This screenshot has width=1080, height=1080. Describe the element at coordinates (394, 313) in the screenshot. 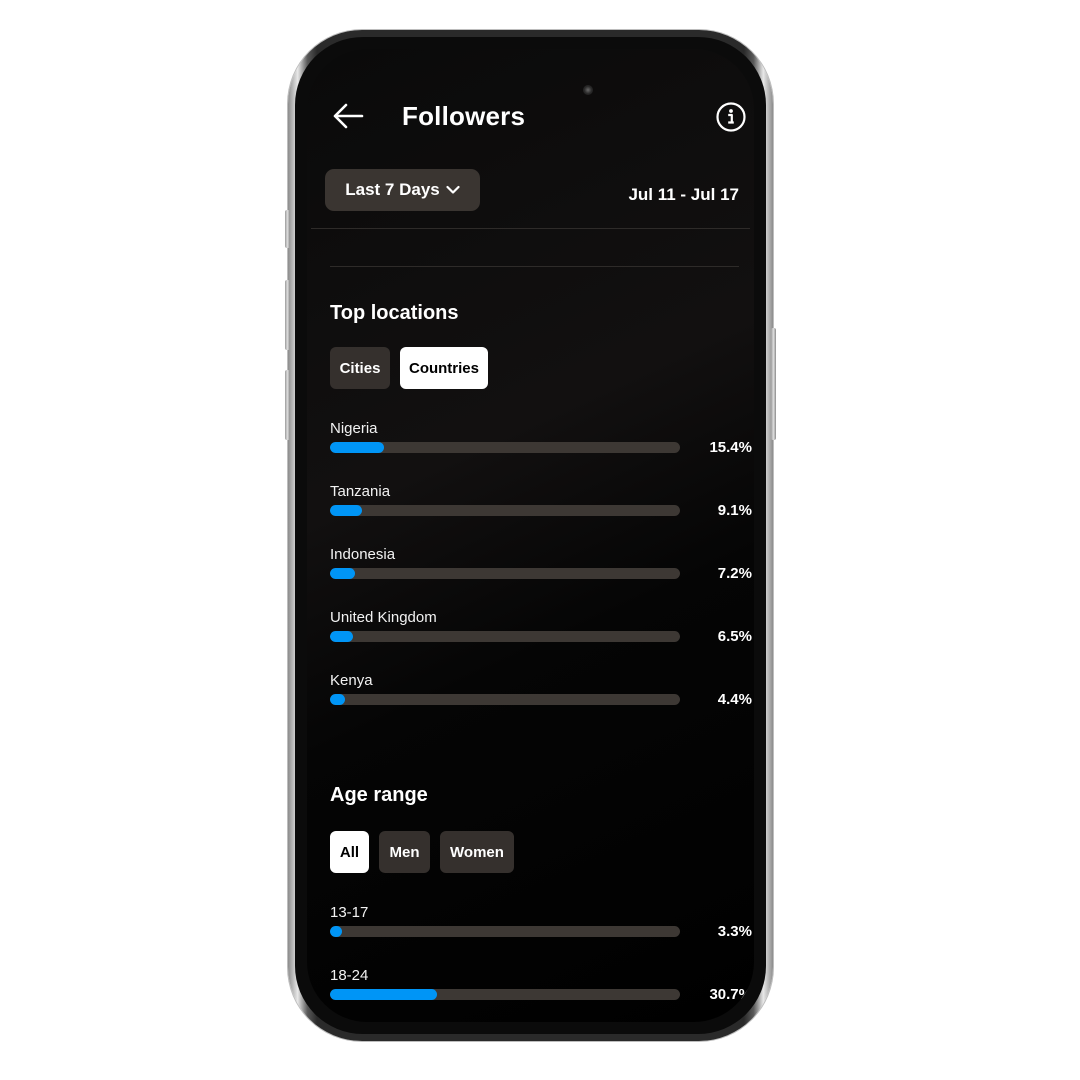

I see `top-locations-title: Top locations` at that location.